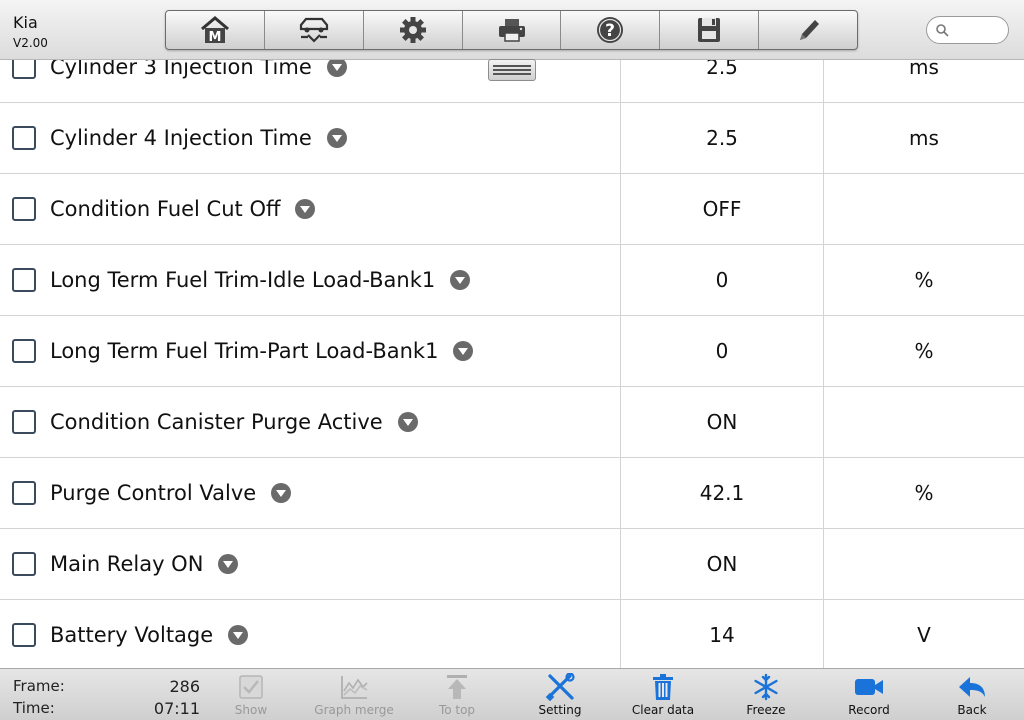  What do you see at coordinates (980, 30) in the screenshot?
I see `search-input` at bounding box center [980, 30].